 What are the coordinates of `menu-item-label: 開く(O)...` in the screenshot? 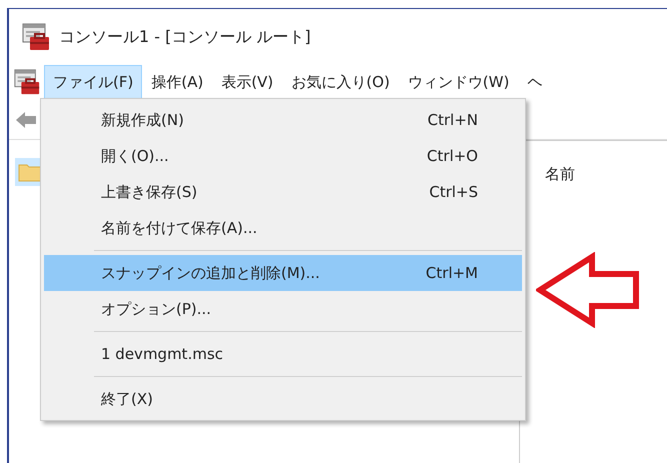 It's located at (135, 156).